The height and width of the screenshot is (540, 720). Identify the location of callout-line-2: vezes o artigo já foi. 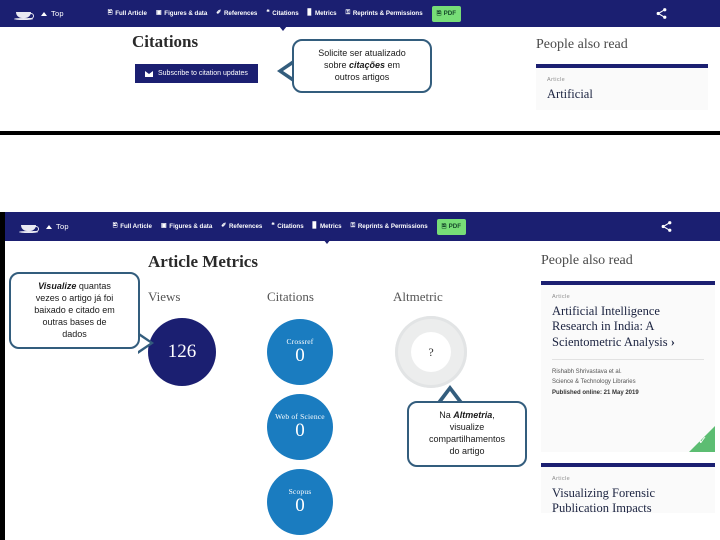
(74, 297).